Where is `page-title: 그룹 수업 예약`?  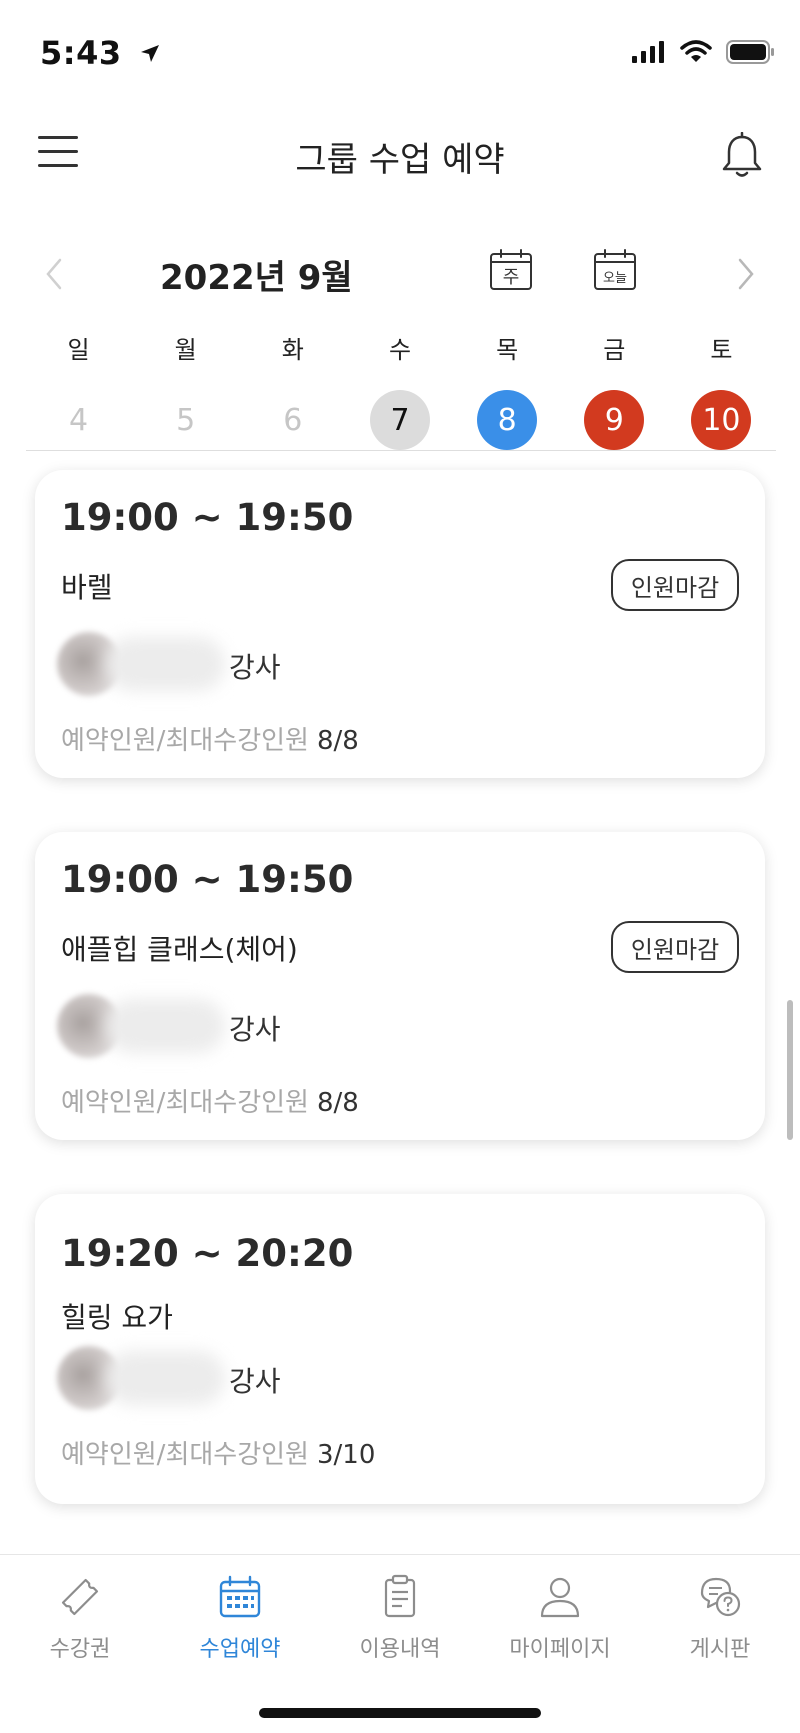 page-title: 그룹 수업 예약 is located at coordinates (400, 160).